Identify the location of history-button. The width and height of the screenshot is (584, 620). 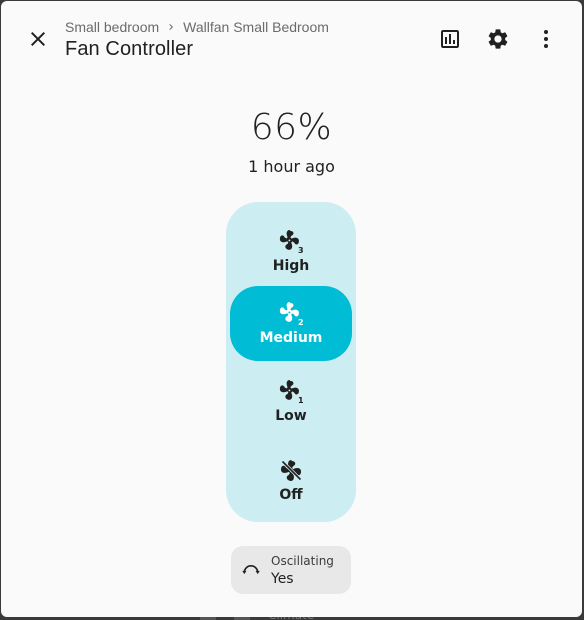
(450, 39).